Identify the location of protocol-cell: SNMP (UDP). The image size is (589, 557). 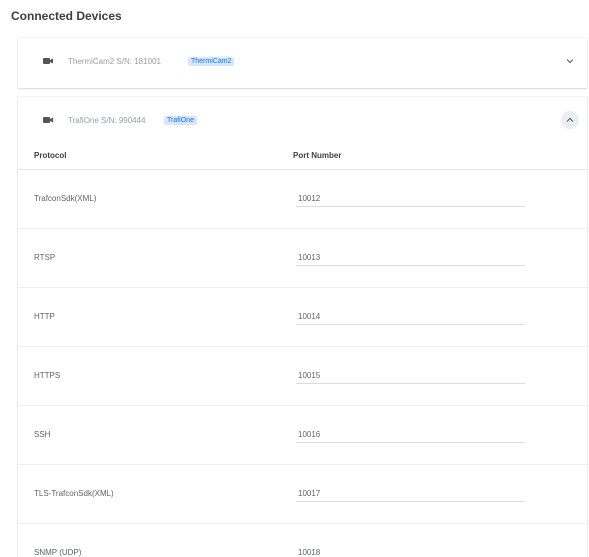
(58, 552).